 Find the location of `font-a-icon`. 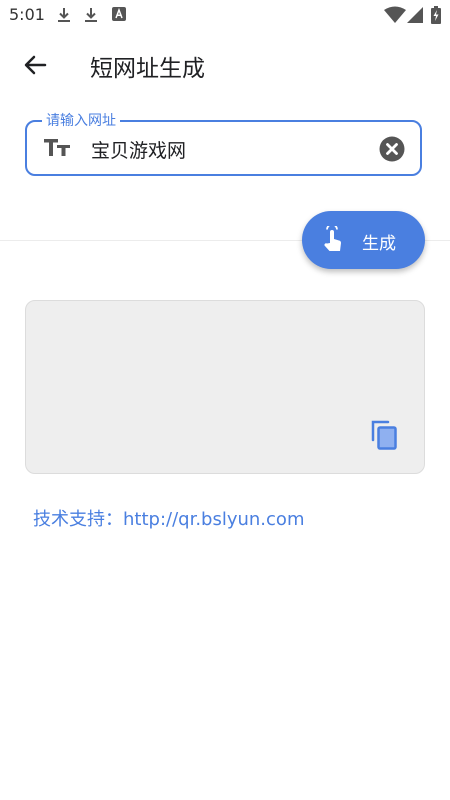

font-a-icon is located at coordinates (119, 14).